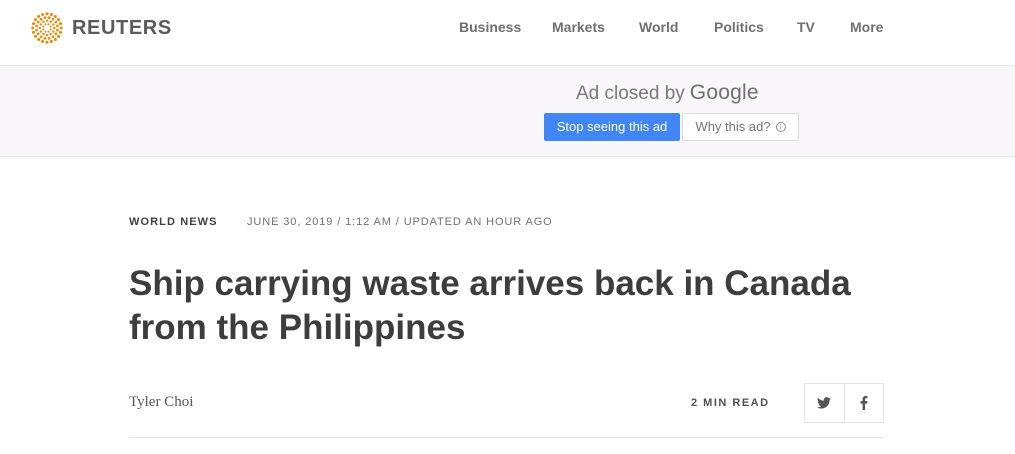 This screenshot has width=1015, height=454. I want to click on twitter-icon, so click(824, 403).